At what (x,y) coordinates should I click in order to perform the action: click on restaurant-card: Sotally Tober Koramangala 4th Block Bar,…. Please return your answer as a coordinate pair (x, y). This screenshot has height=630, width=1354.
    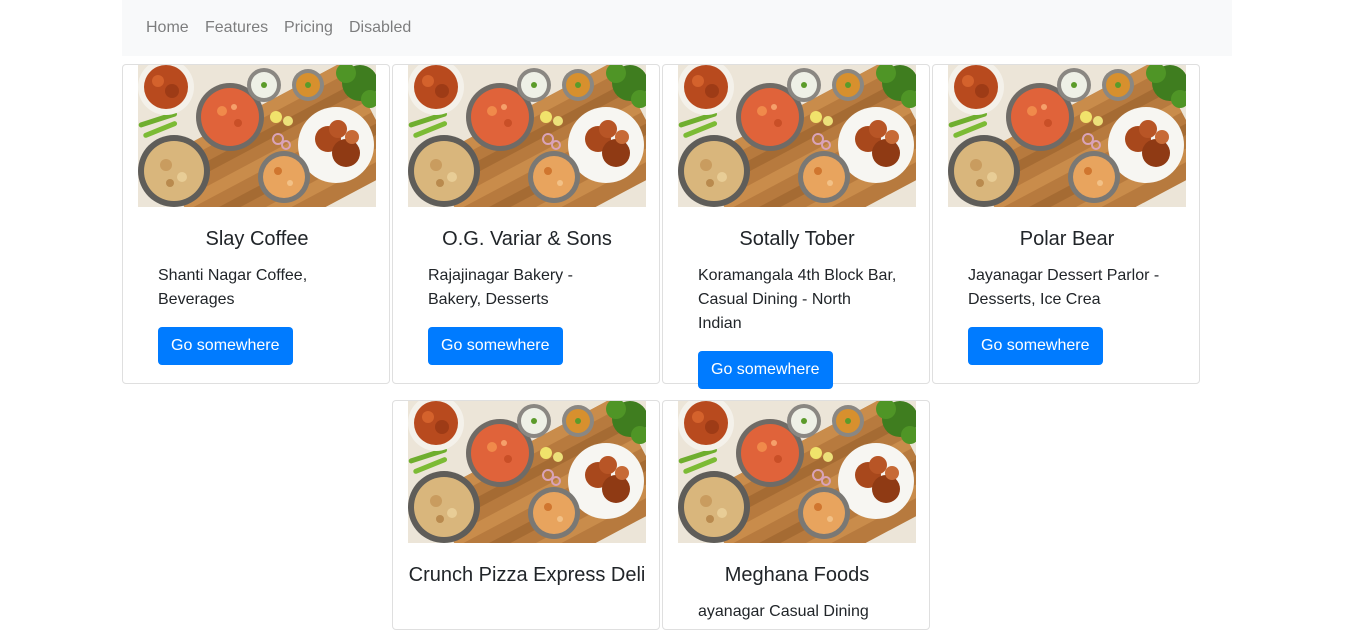
    Looking at the image, I should click on (796, 226).